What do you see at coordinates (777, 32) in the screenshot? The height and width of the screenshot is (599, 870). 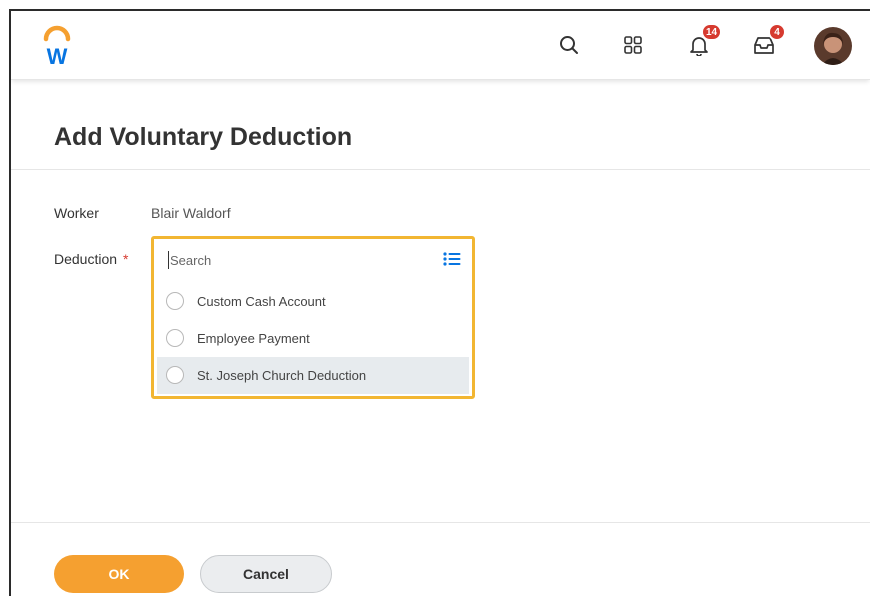 I see `inbox-badge: 4` at bounding box center [777, 32].